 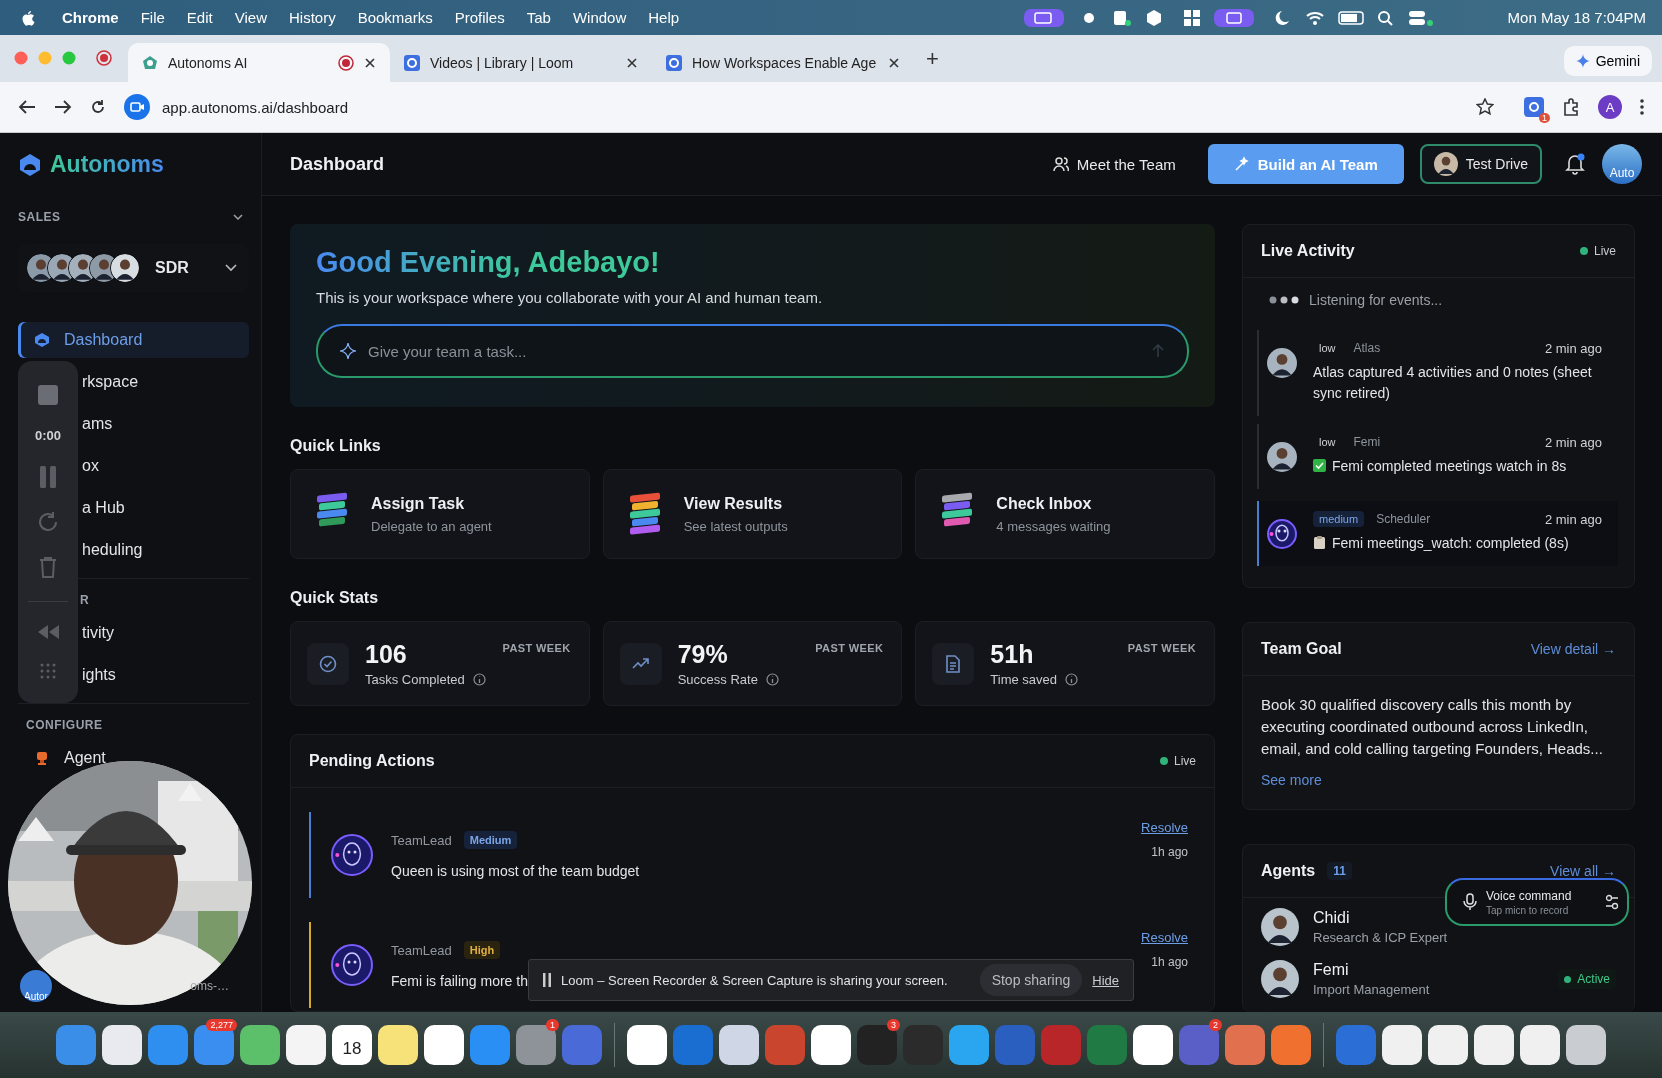 What do you see at coordinates (1575, 164) in the screenshot?
I see `bell-icon` at bounding box center [1575, 164].